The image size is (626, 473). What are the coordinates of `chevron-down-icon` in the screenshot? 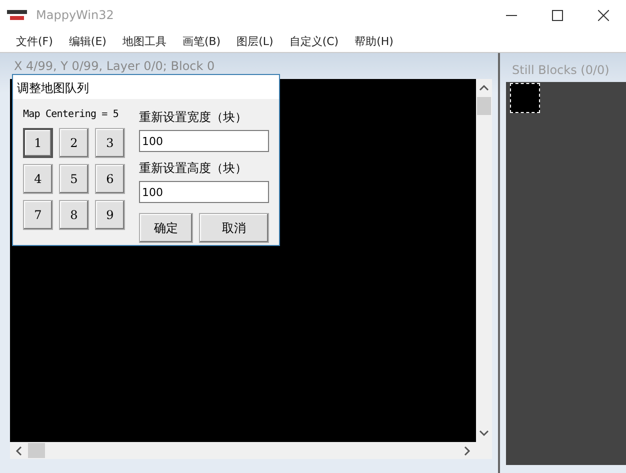 It's located at (484, 433).